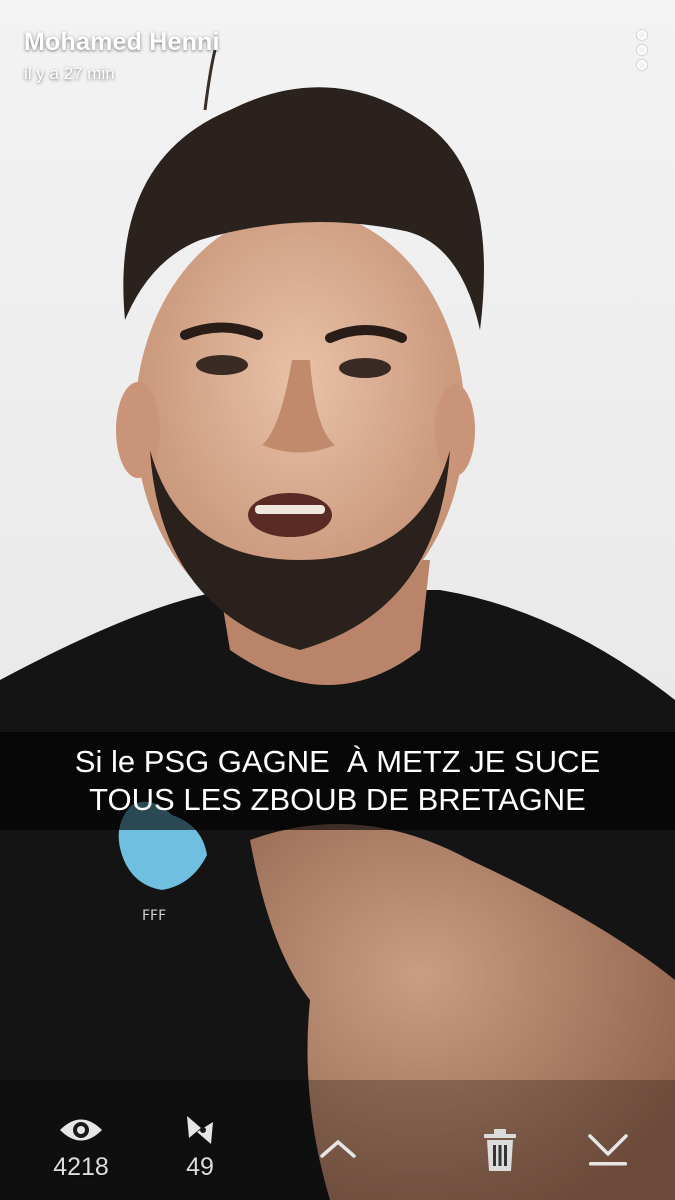 The width and height of the screenshot is (675, 1200). What do you see at coordinates (337, 799) in the screenshot?
I see `caption-line-2: TOUS LES ZBOUB DE BRETAGNE` at bounding box center [337, 799].